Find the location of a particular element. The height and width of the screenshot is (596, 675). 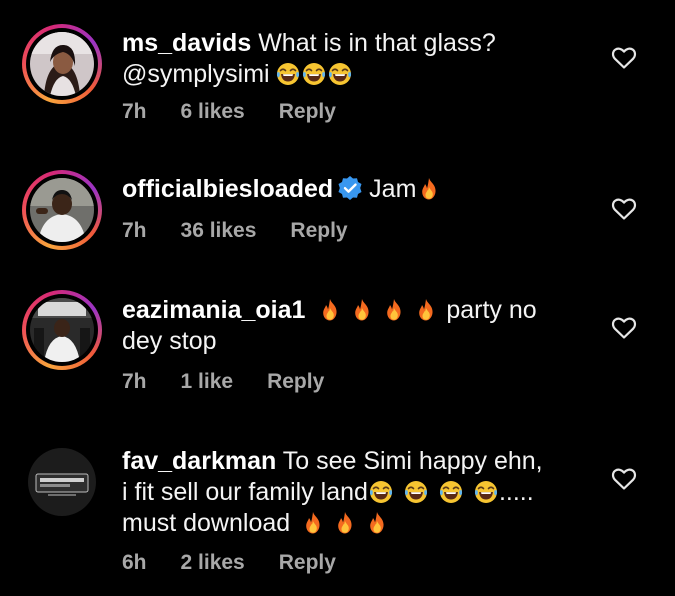

mention-link: @symplysimi is located at coordinates (196, 74).